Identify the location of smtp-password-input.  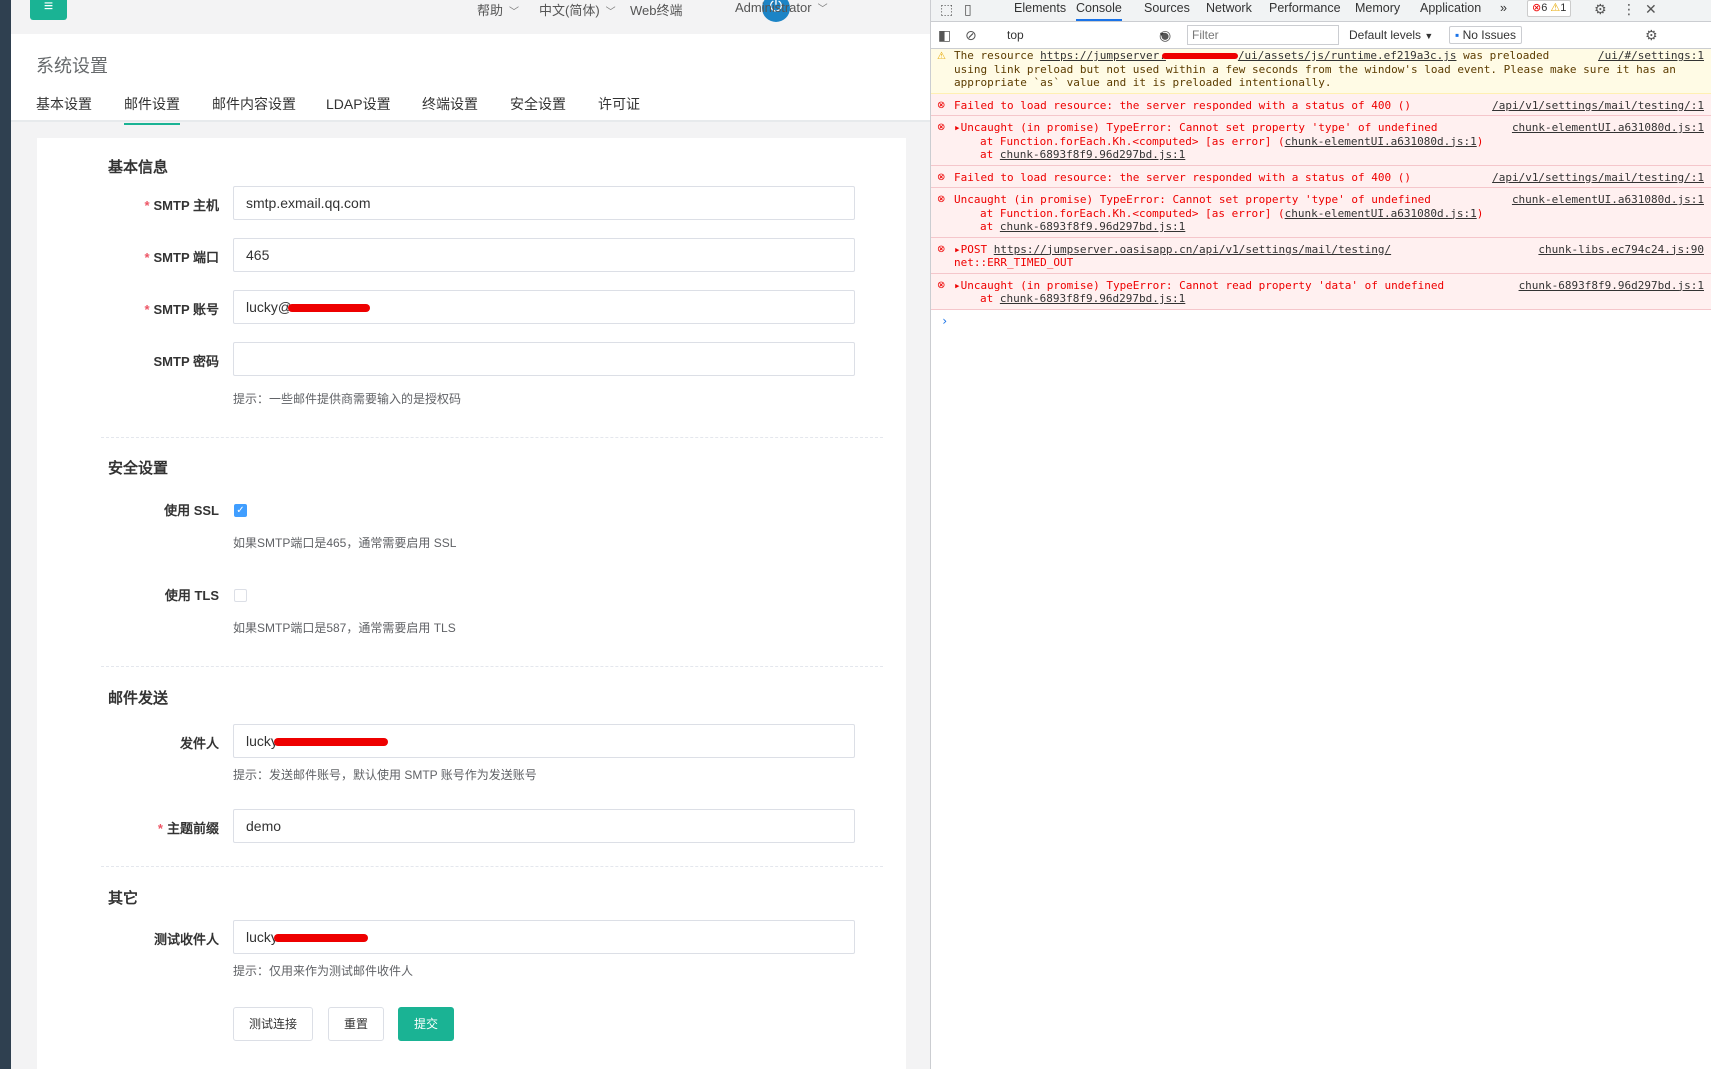
(544, 359).